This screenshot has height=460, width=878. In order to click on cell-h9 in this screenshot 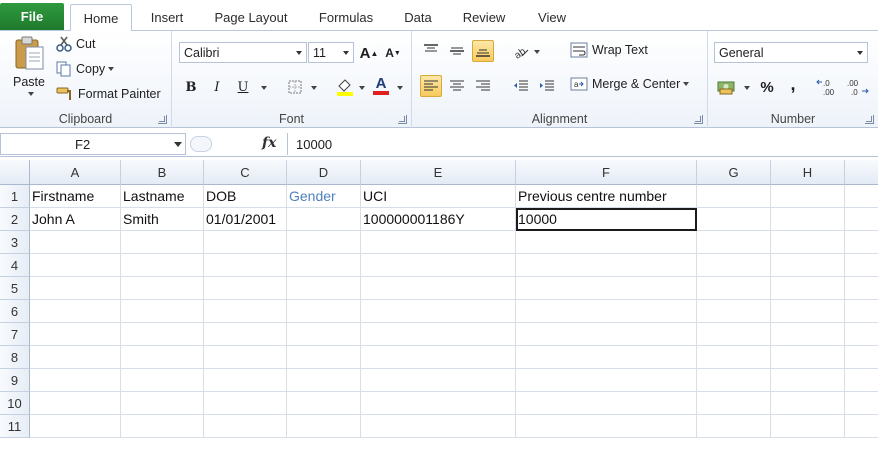, I will do `click(808, 380)`.